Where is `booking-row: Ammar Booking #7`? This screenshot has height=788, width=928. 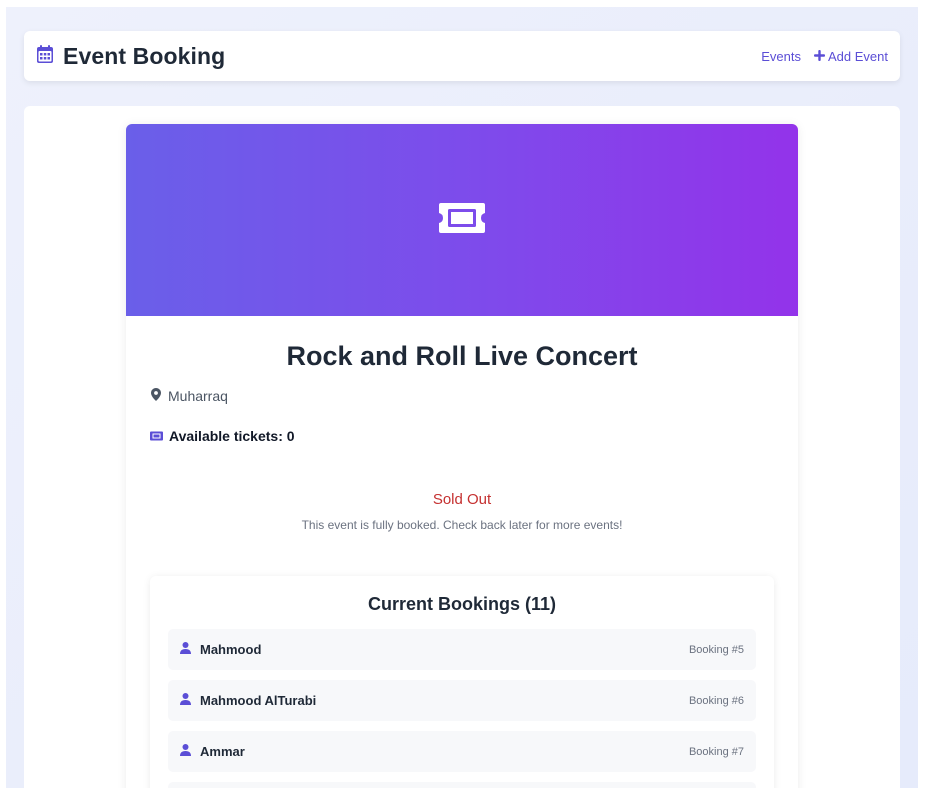
booking-row: Ammar Booking #7 is located at coordinates (462, 751).